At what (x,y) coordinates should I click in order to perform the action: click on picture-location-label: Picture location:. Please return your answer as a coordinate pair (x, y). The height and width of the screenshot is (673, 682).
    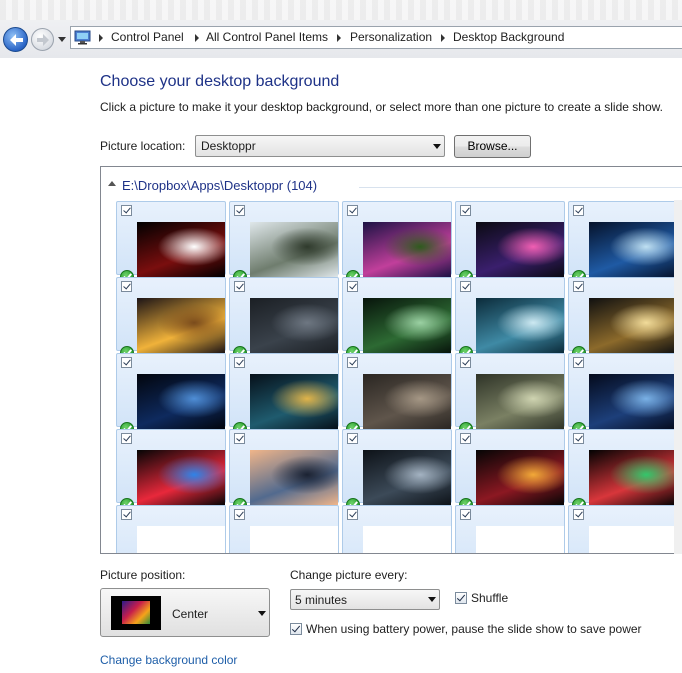
    Looking at the image, I should click on (143, 146).